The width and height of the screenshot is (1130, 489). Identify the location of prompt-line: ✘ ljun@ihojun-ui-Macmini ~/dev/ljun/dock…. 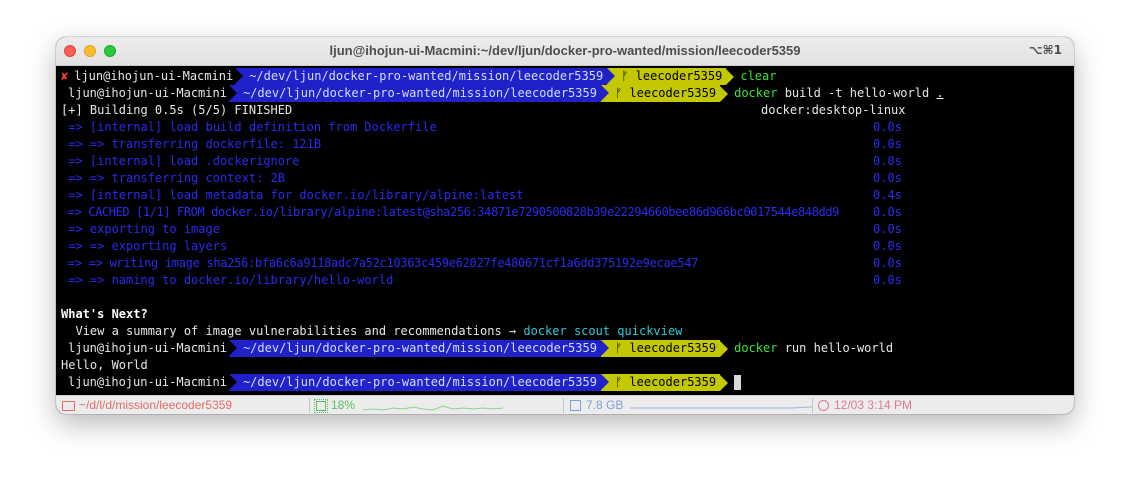
(418, 76).